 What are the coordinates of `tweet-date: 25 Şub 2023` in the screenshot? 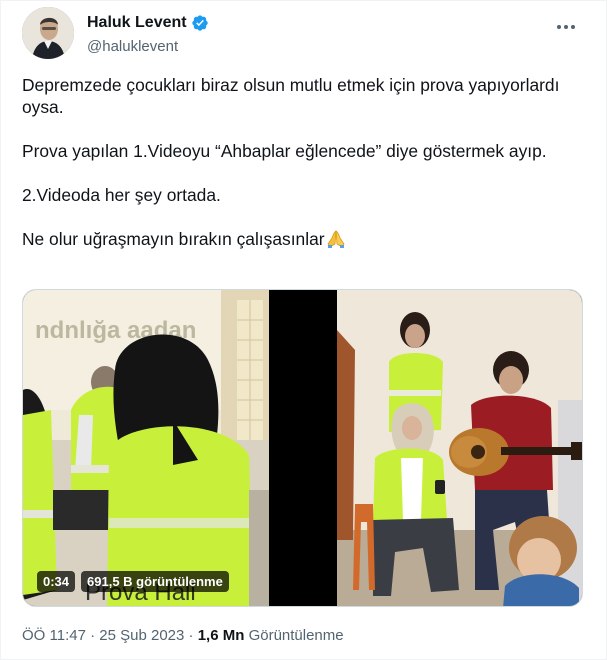 It's located at (141, 635).